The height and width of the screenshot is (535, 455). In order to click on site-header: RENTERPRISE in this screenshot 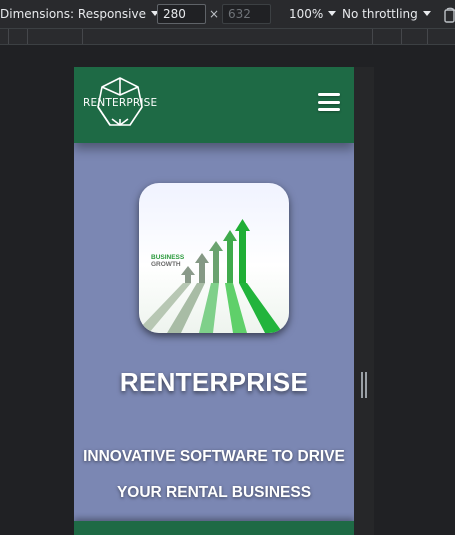, I will do `click(214, 105)`.